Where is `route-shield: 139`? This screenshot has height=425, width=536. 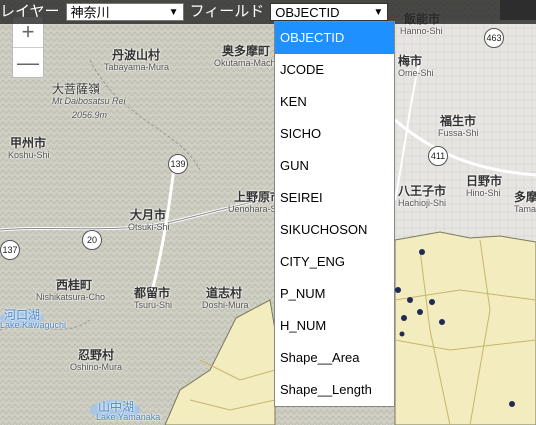
route-shield: 139 is located at coordinates (178, 164).